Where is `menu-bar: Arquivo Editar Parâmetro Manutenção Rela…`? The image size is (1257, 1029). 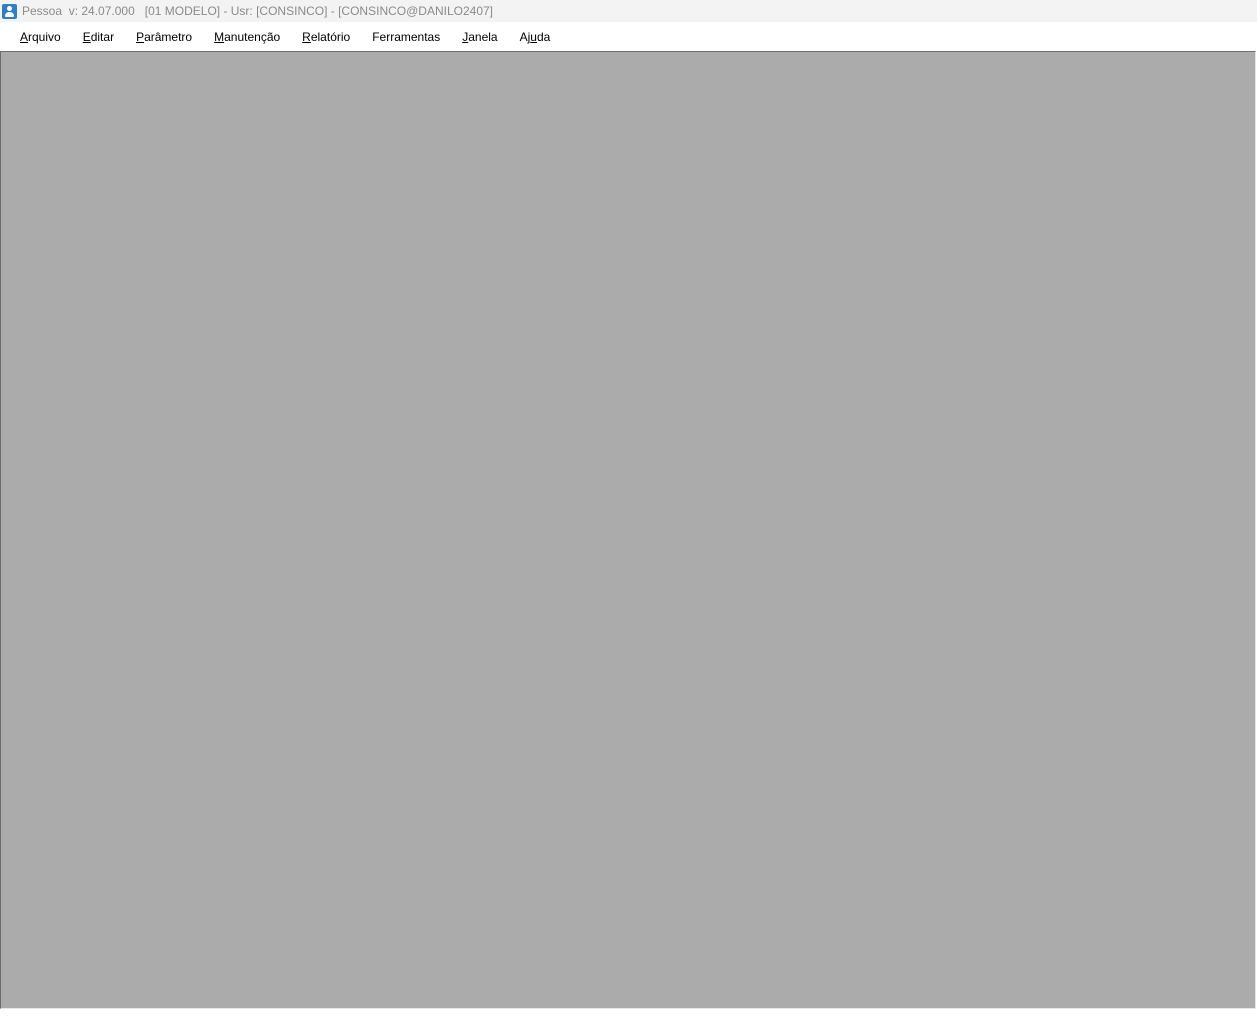
menu-bar: Arquivo Editar Parâmetro Manutenção Rela… is located at coordinates (628, 36).